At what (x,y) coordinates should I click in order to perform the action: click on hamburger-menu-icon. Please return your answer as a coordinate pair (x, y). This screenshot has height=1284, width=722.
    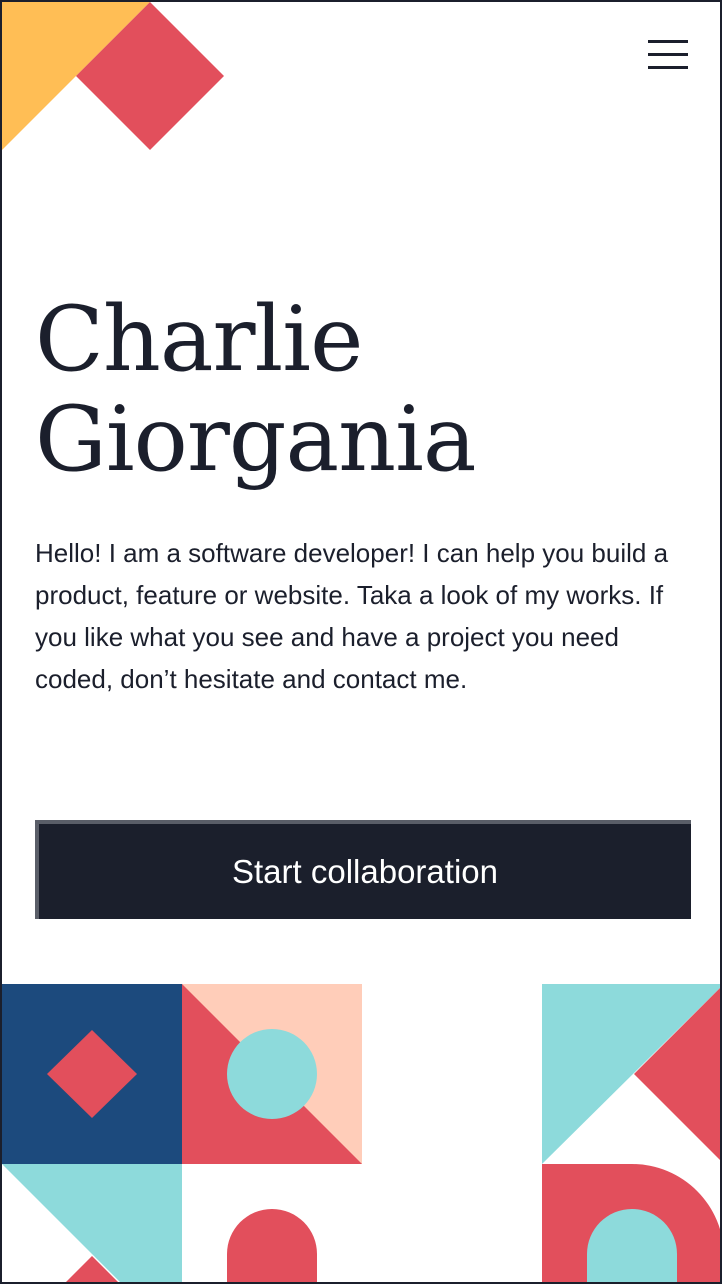
    Looking at the image, I should click on (669, 56).